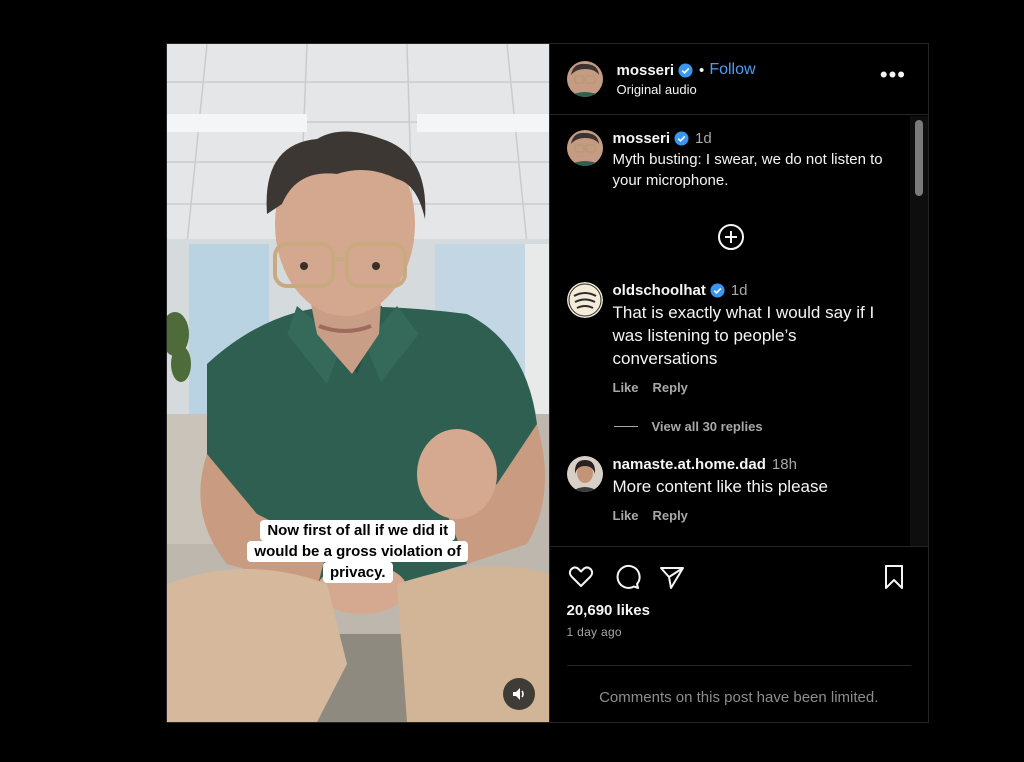 The width and height of the screenshot is (1024, 762). I want to click on caption-line-3: privacy., so click(357, 572).